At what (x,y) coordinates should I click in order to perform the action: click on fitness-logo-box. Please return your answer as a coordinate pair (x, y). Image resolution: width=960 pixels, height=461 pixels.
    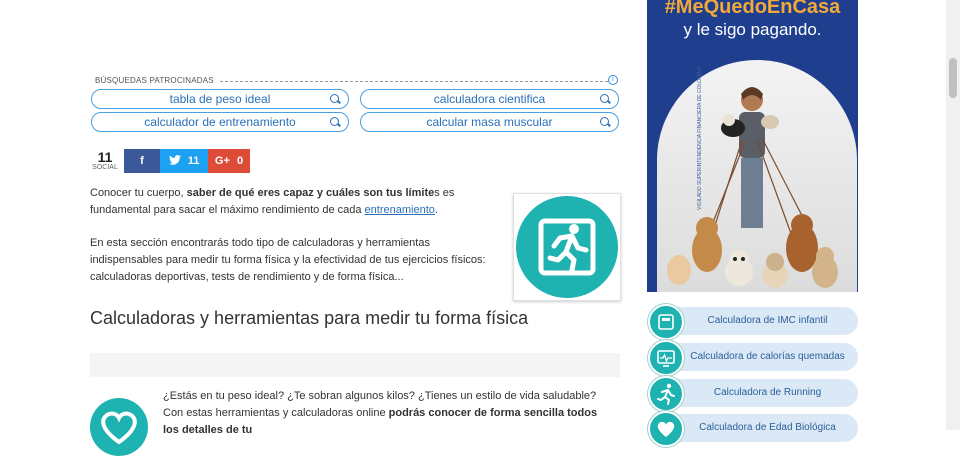
    Looking at the image, I should click on (567, 247).